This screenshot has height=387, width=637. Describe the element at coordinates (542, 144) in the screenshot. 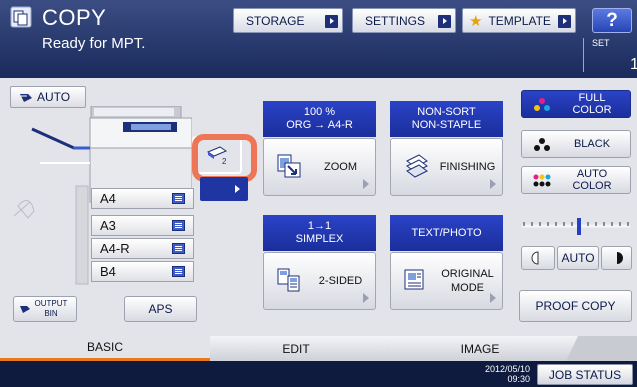

I see `black-color-icon` at that location.